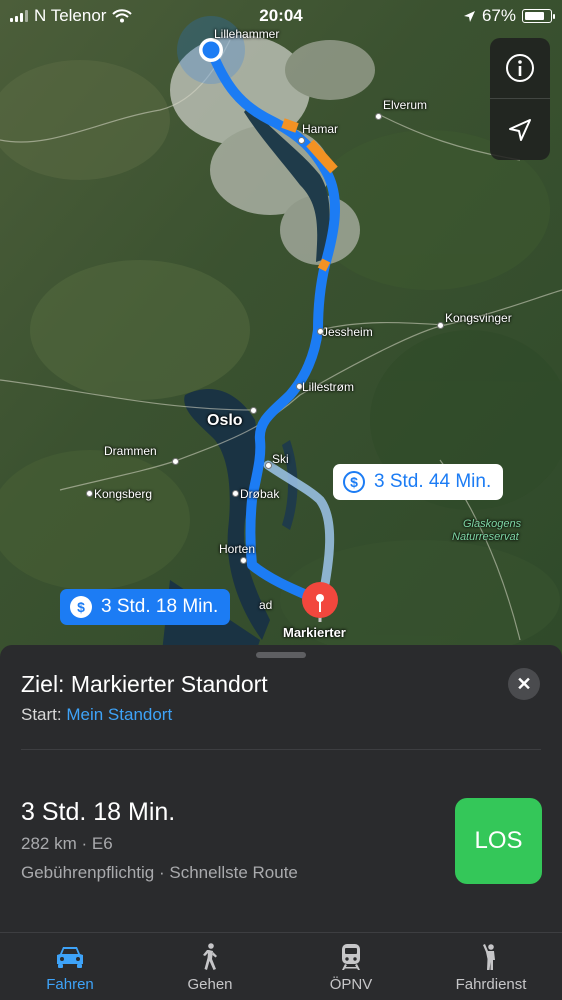 The height and width of the screenshot is (1000, 562). I want to click on rideshare-icon, so click(489, 957).